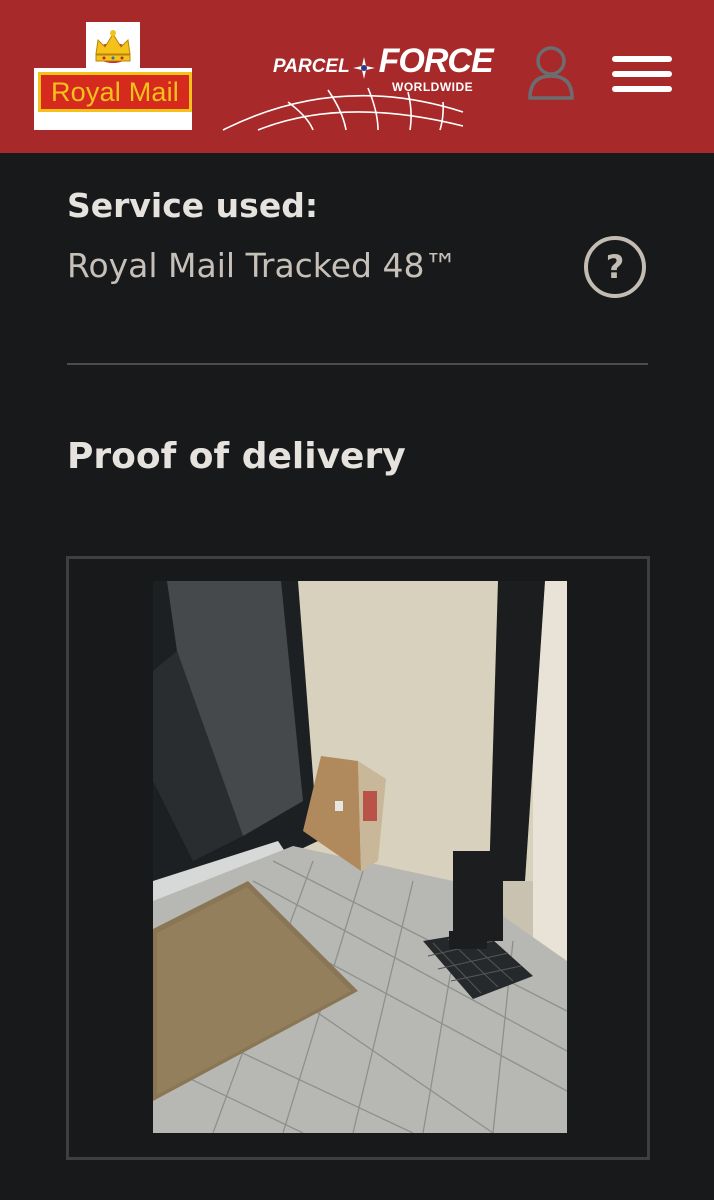 The height and width of the screenshot is (1200, 714). Describe the element at coordinates (262, 265) in the screenshot. I see `service-used-value: Royal Mail Tracked 48™` at that location.